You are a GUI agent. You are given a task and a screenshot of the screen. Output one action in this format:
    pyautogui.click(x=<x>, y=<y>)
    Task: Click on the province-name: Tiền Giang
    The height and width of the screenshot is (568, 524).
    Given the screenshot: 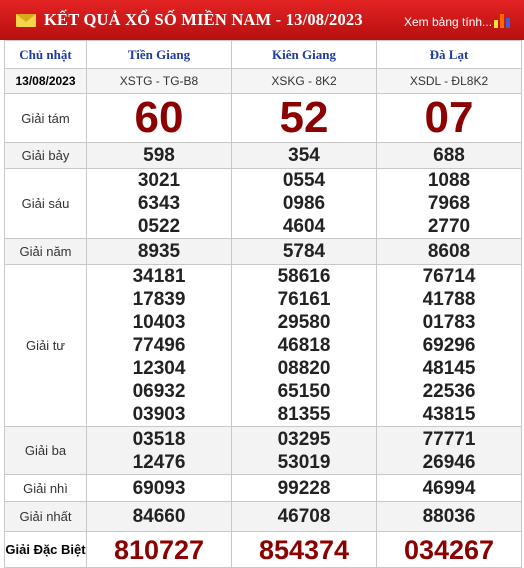 What is the action you would take?
    pyautogui.click(x=159, y=54)
    